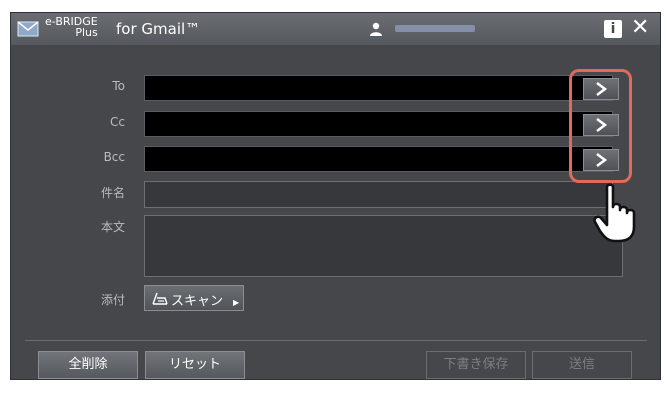  I want to click on scan-button-label: スキャン, so click(197, 301).